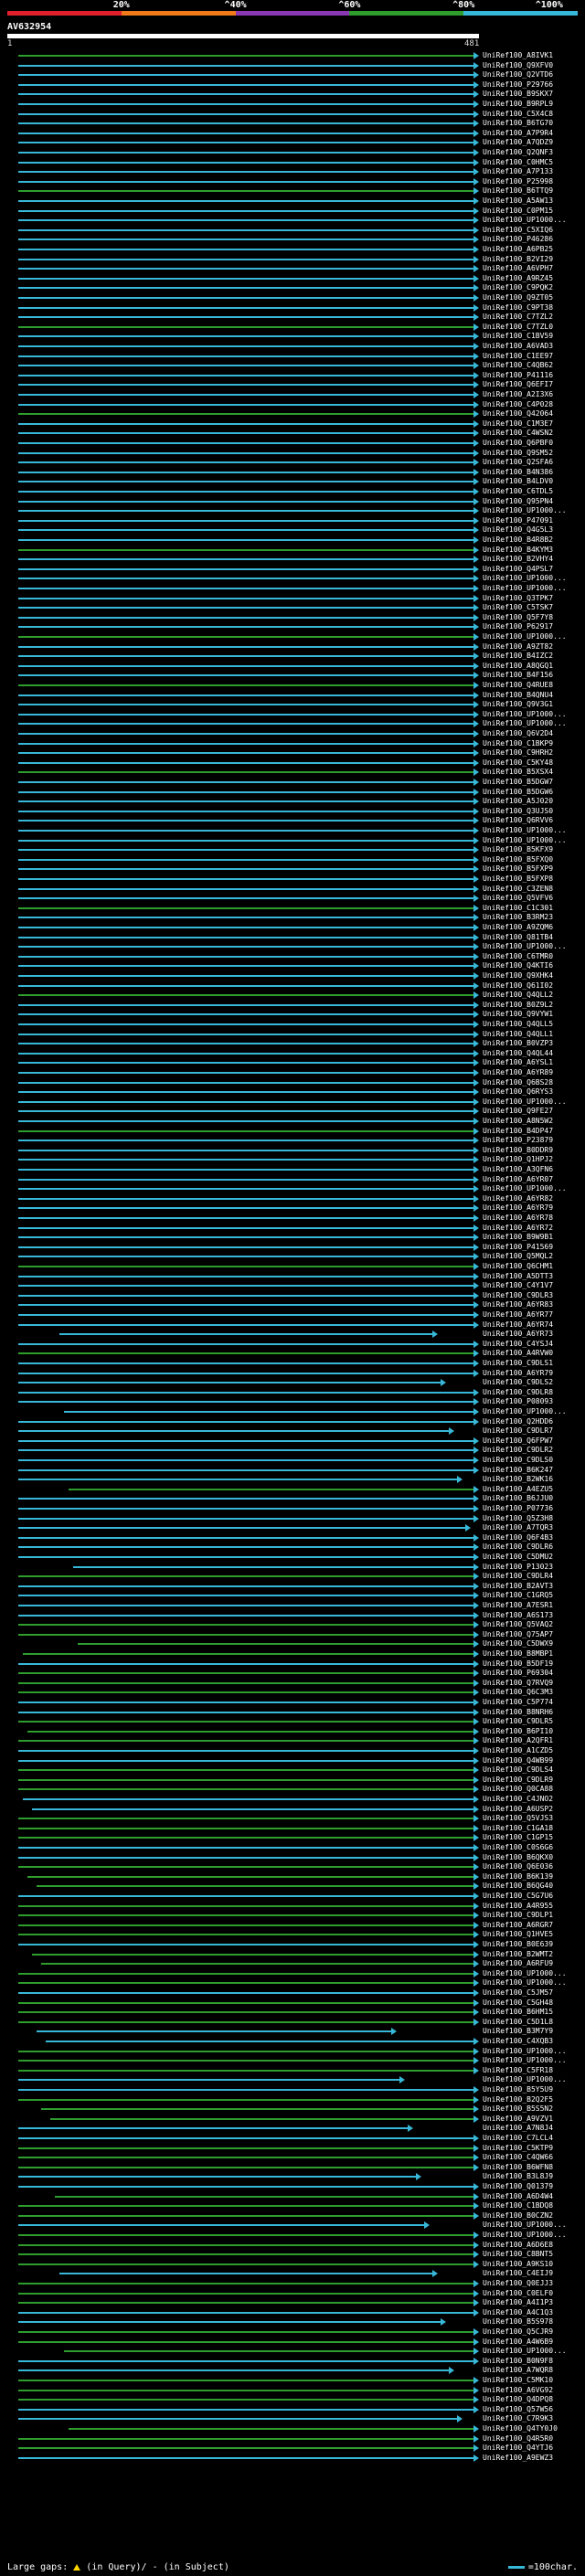 The image size is (585, 2576). I want to click on hit-row: UniRef100_C5GH48, so click(293, 2003).